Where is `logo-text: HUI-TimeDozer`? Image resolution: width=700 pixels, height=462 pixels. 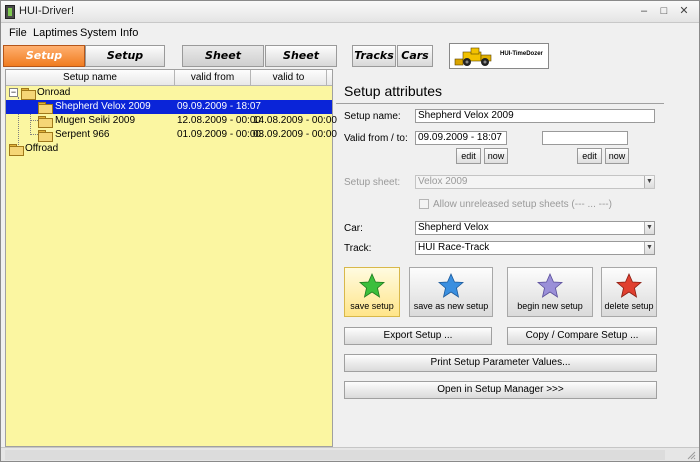 logo-text: HUI-TimeDozer is located at coordinates (521, 54).